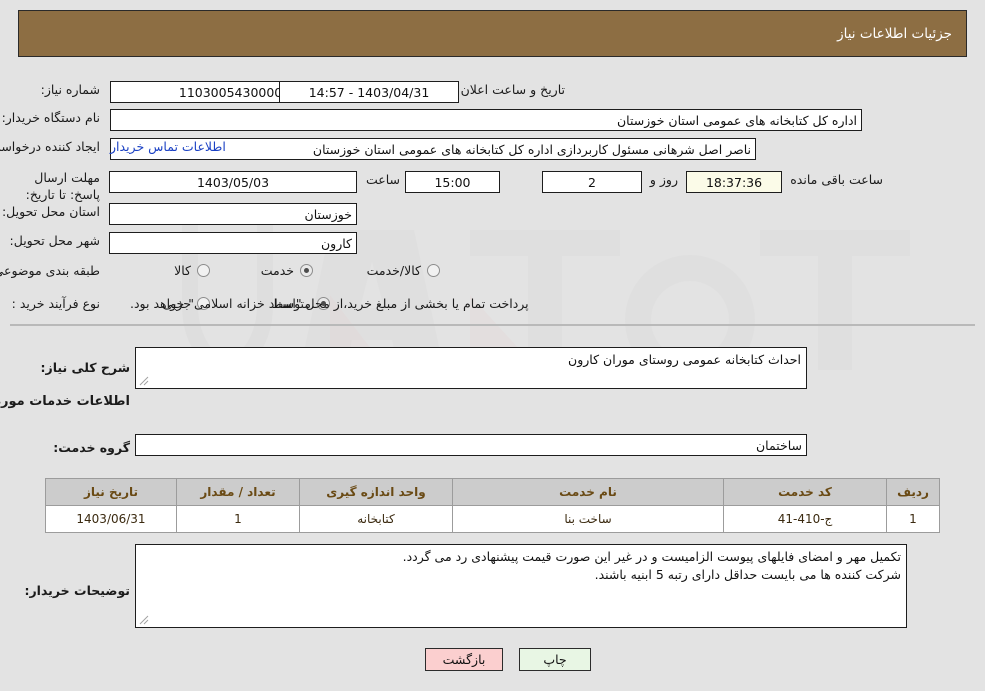 This screenshot has height=691, width=985. I want to click on cell-quantity: 1, so click(238, 519).